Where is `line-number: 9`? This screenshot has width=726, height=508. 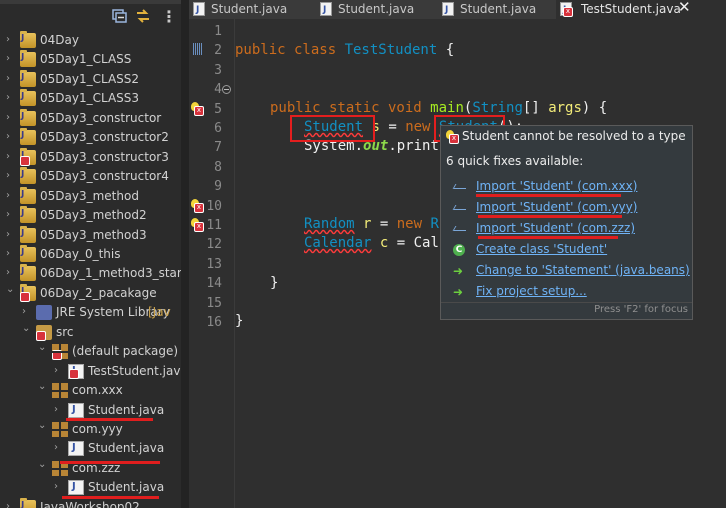 line-number: 9 is located at coordinates (218, 187).